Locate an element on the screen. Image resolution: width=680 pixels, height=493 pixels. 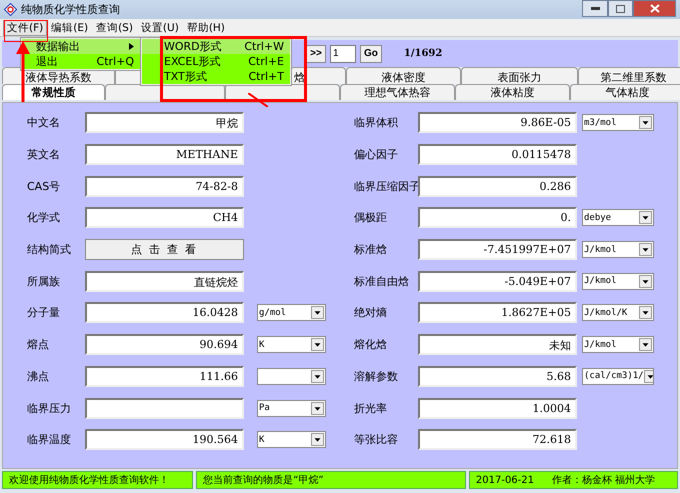
menu-entry: 退出 Ctrl+Q is located at coordinates (81, 61).